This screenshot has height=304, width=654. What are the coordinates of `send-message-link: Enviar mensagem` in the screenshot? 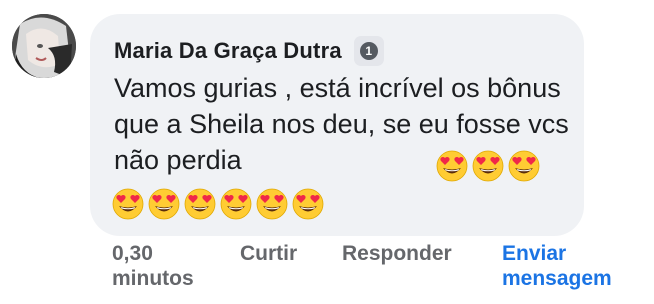 It's located at (572, 266).